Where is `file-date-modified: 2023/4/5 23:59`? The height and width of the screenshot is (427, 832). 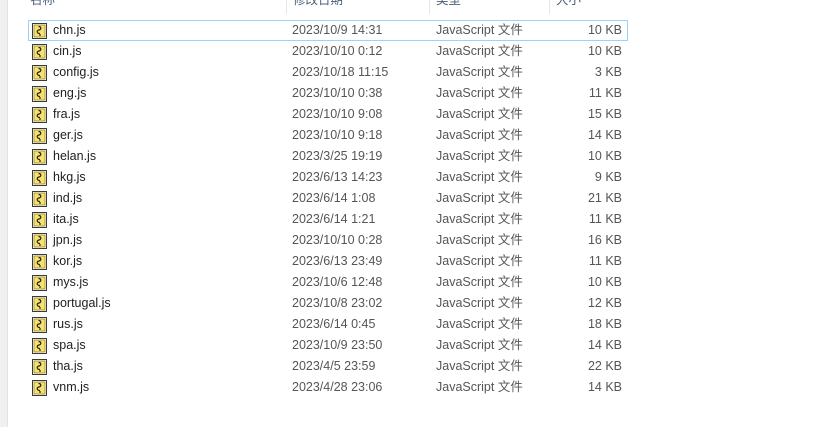 file-date-modified: 2023/4/5 23:59 is located at coordinates (334, 366).